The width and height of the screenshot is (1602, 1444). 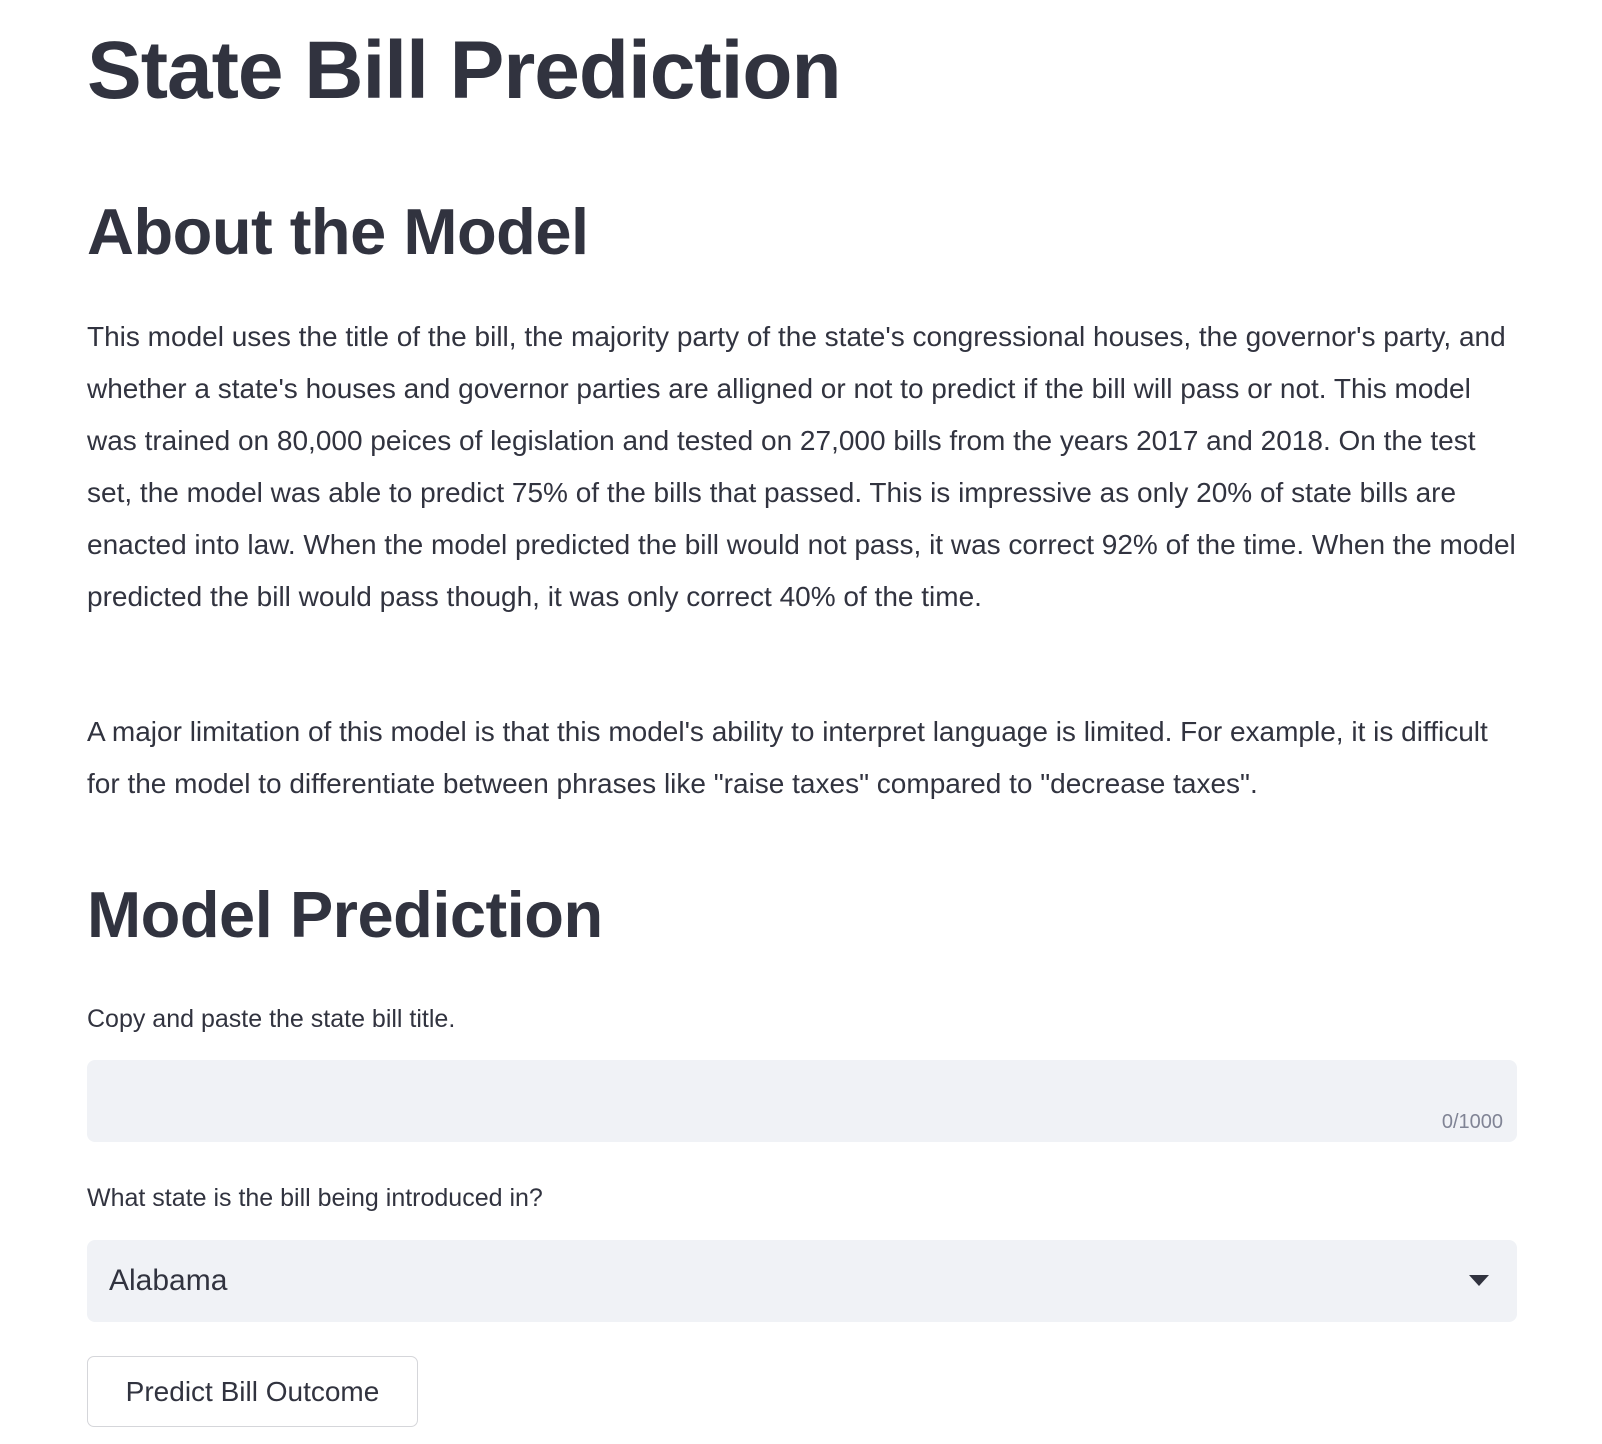 I want to click on bill-title-textarea, so click(x=802, y=1101).